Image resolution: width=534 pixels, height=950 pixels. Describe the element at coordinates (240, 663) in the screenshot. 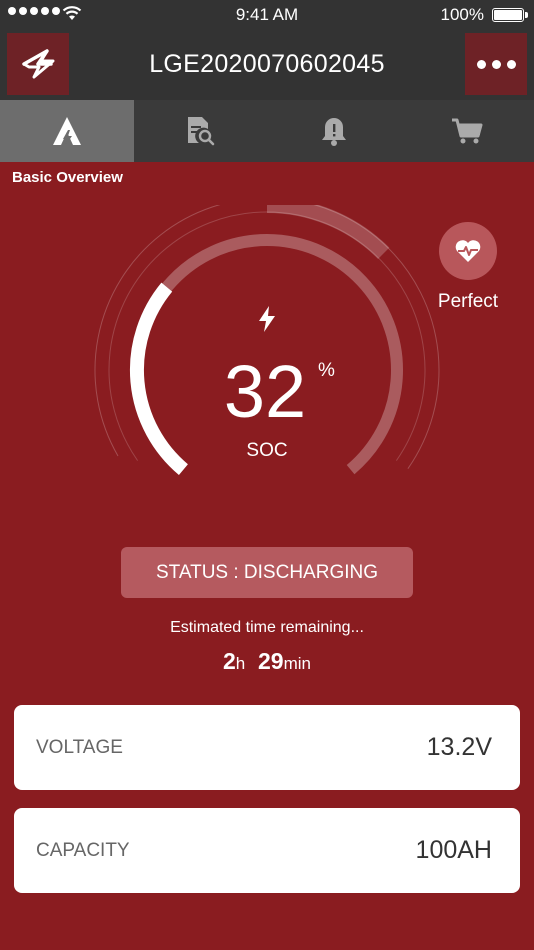

I see `eta-hours-unit: h` at that location.